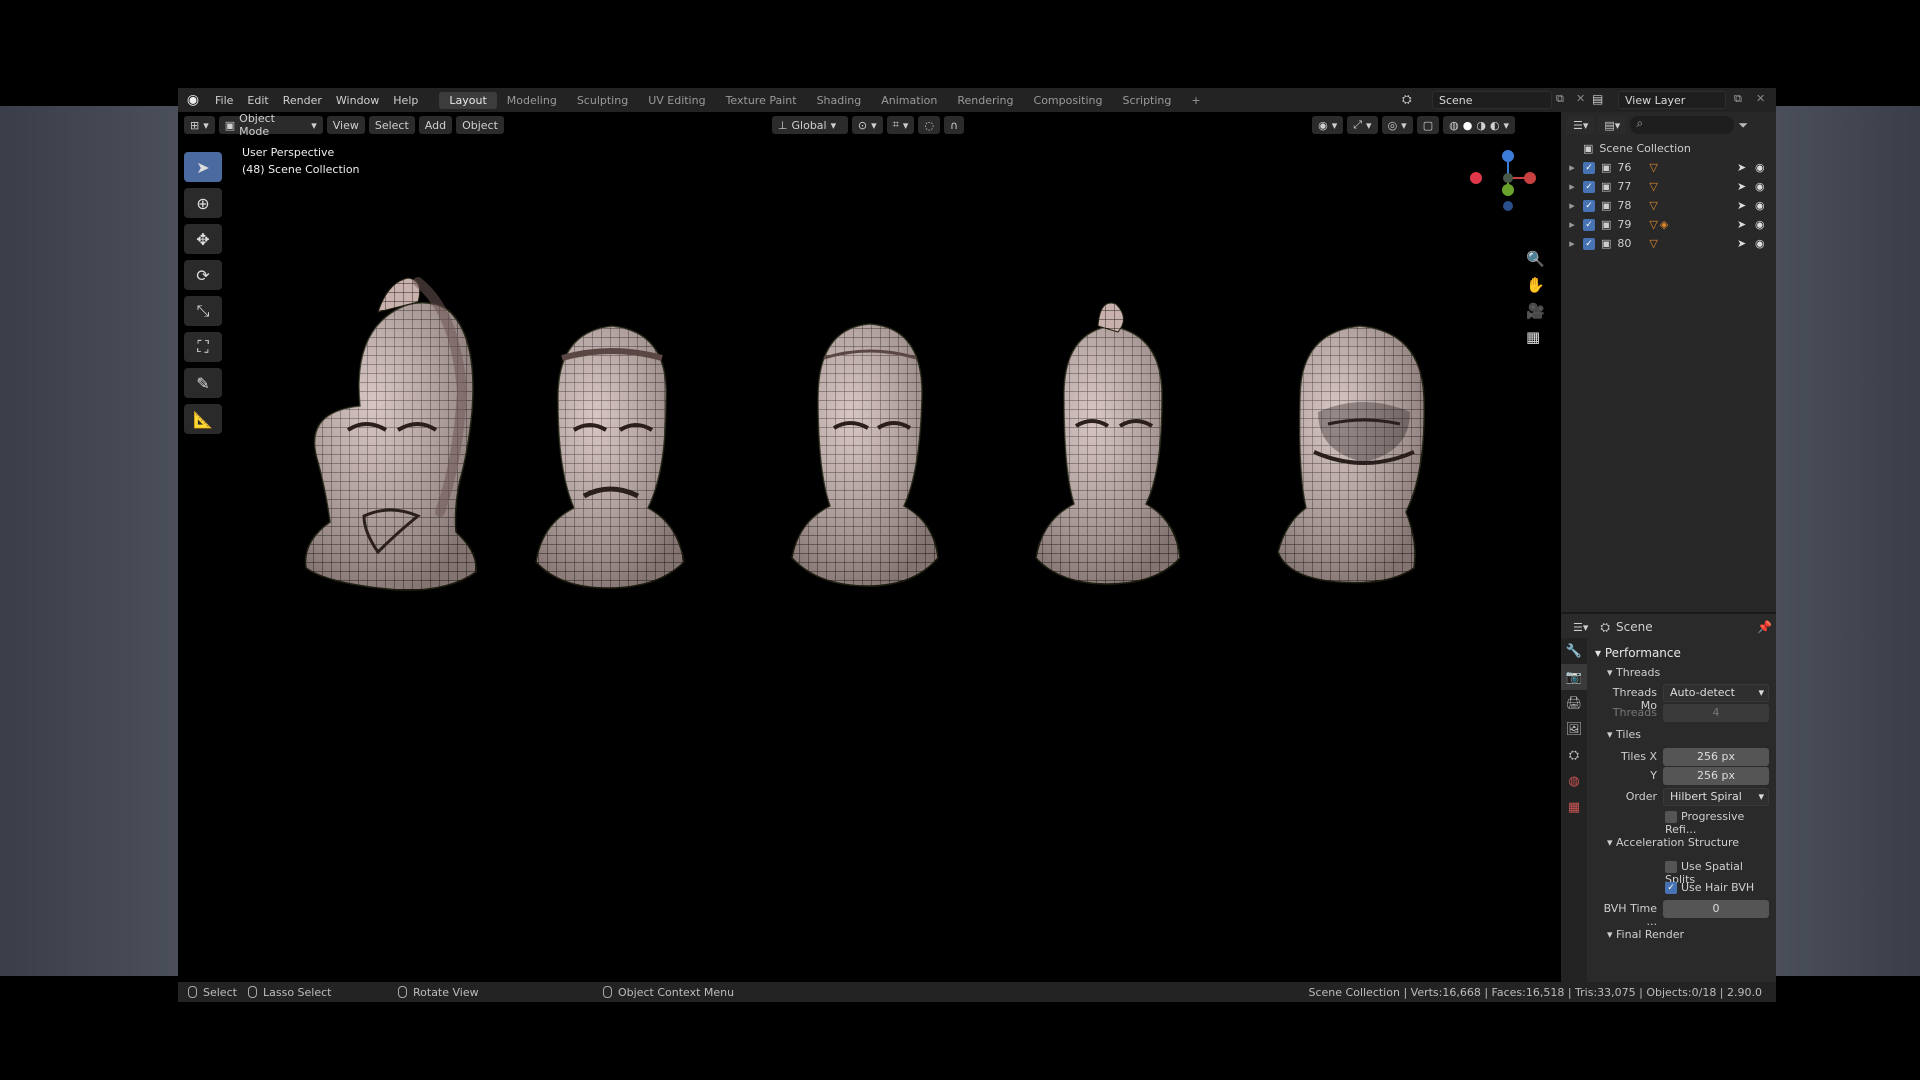  Describe the element at coordinates (1638, 653) in the screenshot. I see `performance-panel-header: ▾ Performance` at that location.